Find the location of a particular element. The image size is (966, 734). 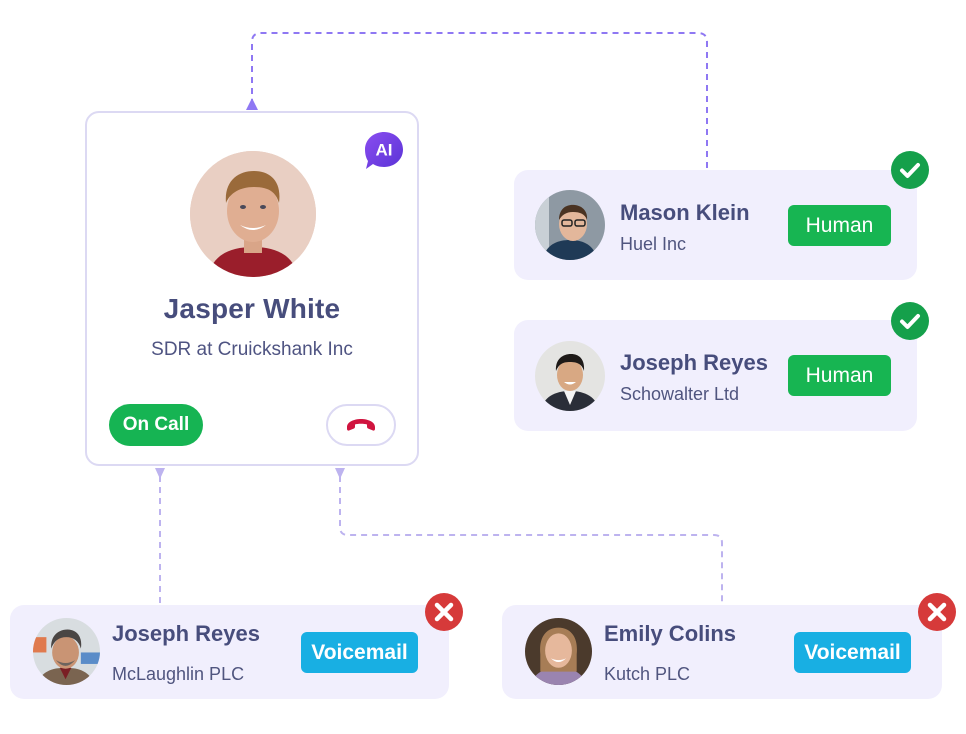

contact-card: Mason Klein Huel Inc Human is located at coordinates (715, 225).